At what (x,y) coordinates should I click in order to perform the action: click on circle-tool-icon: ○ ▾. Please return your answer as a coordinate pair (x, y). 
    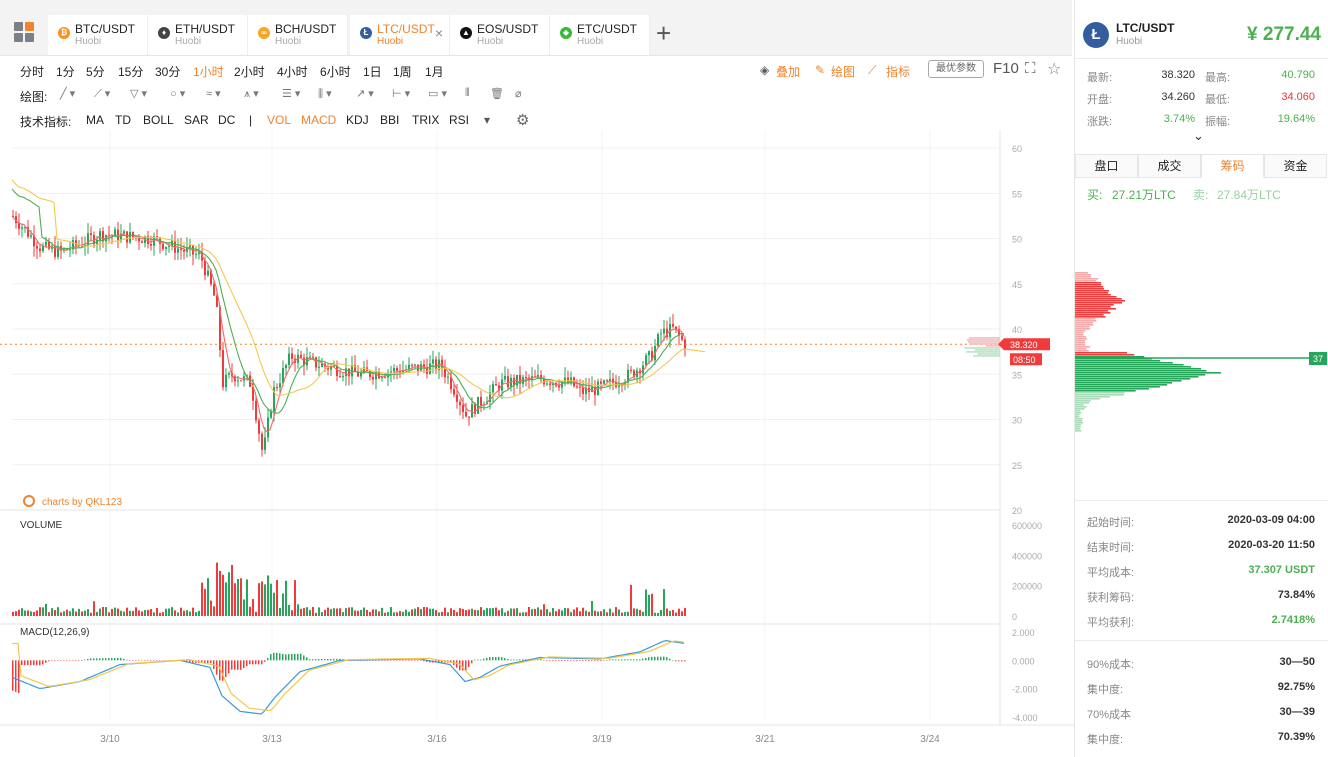
    Looking at the image, I should click on (177, 93).